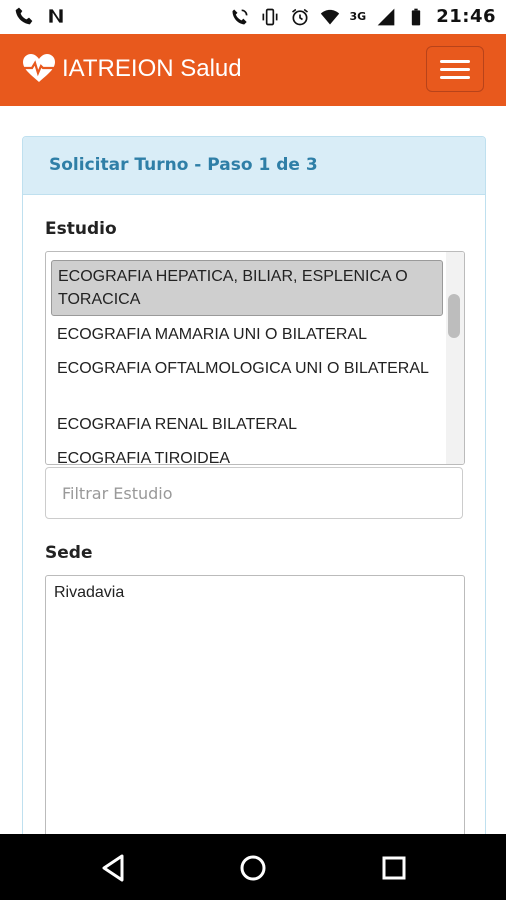 This screenshot has height=900, width=506. Describe the element at coordinates (69, 553) in the screenshot. I see `sede-label: Sede` at that location.